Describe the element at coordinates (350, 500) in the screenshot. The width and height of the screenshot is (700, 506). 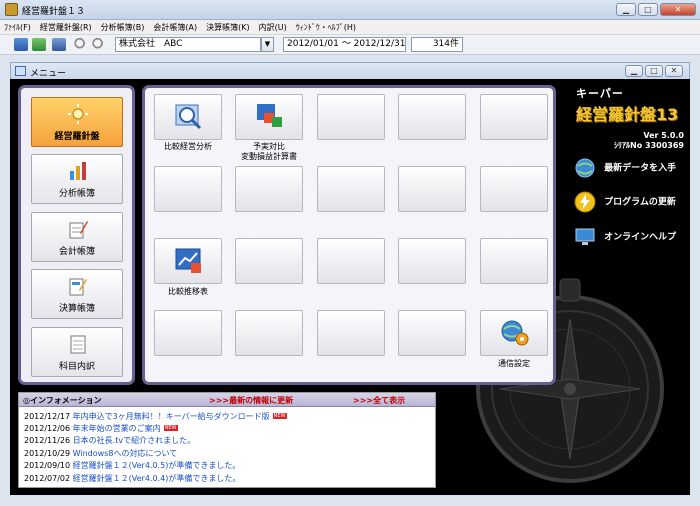
I see `status-bar` at that location.